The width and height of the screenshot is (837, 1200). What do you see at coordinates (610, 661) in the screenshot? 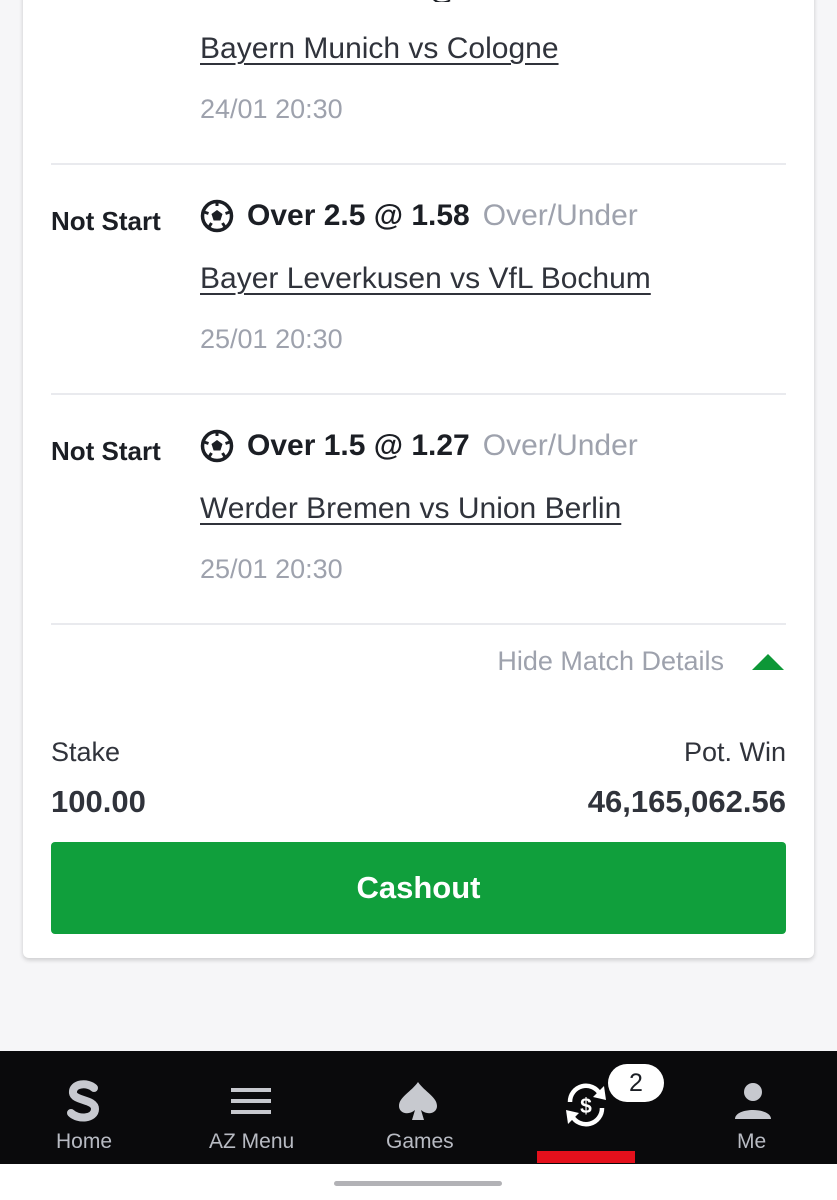
I see `toggle-label: Hide Match Details` at bounding box center [610, 661].